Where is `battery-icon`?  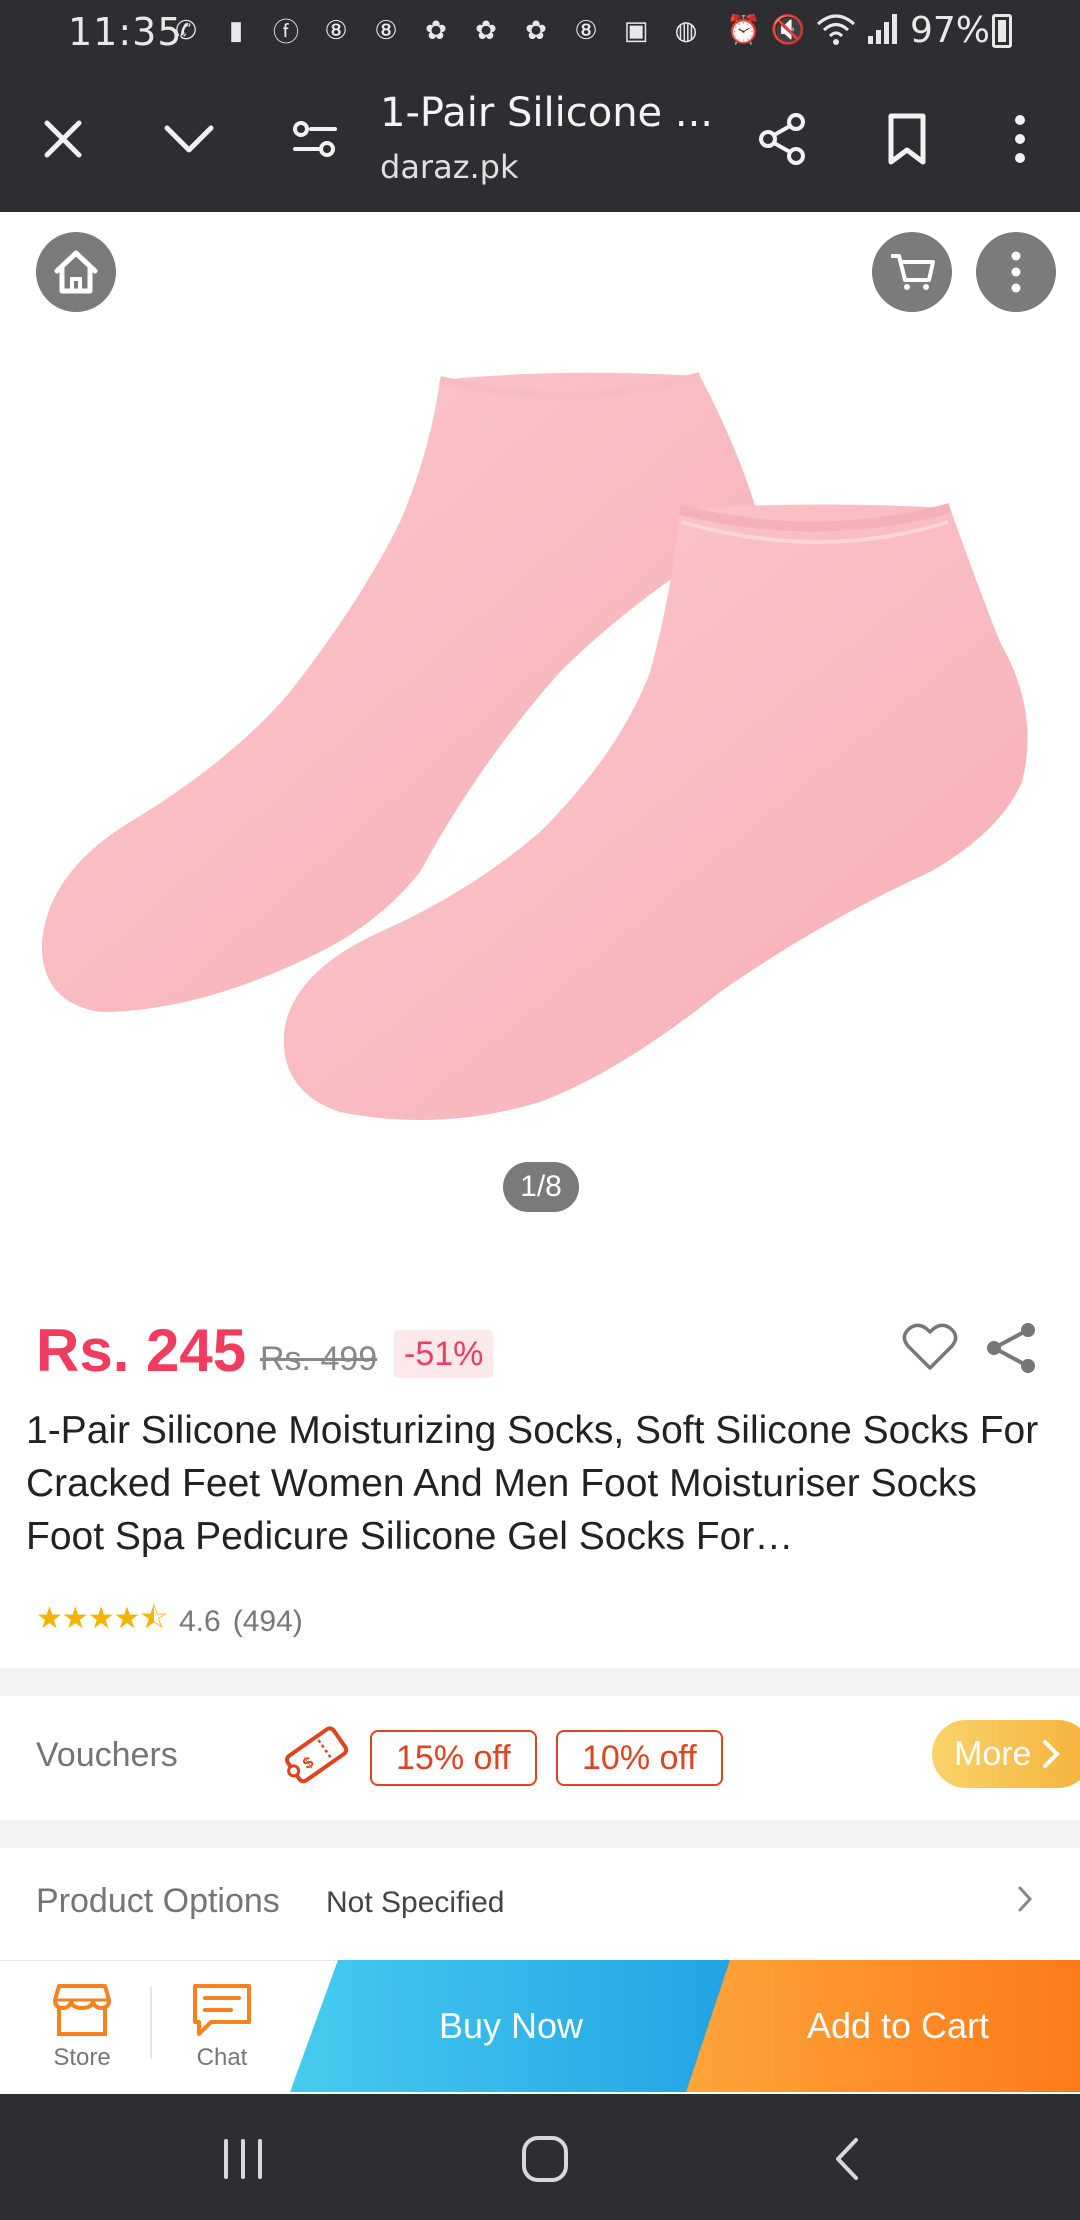 battery-icon is located at coordinates (1002, 31).